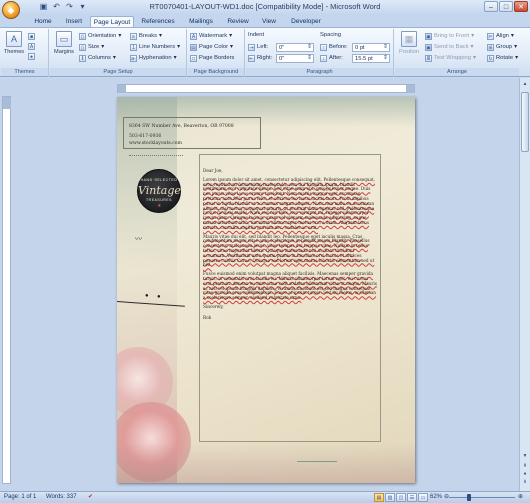 The image size is (530, 503). I want to click on align-icon: ⊨, so click(490, 36).